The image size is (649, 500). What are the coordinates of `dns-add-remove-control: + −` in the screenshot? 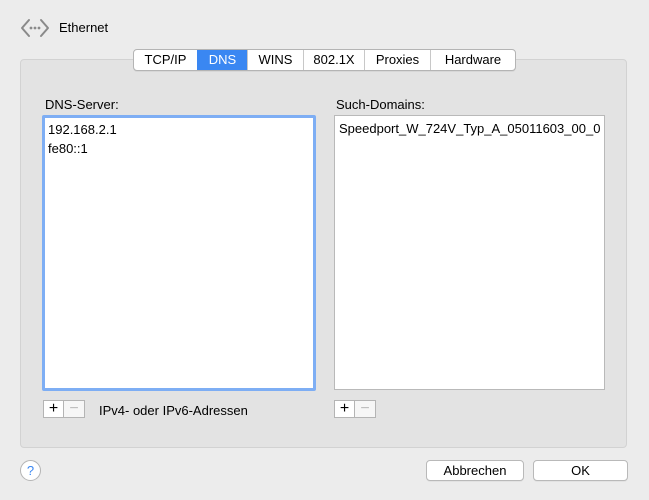 It's located at (64, 409).